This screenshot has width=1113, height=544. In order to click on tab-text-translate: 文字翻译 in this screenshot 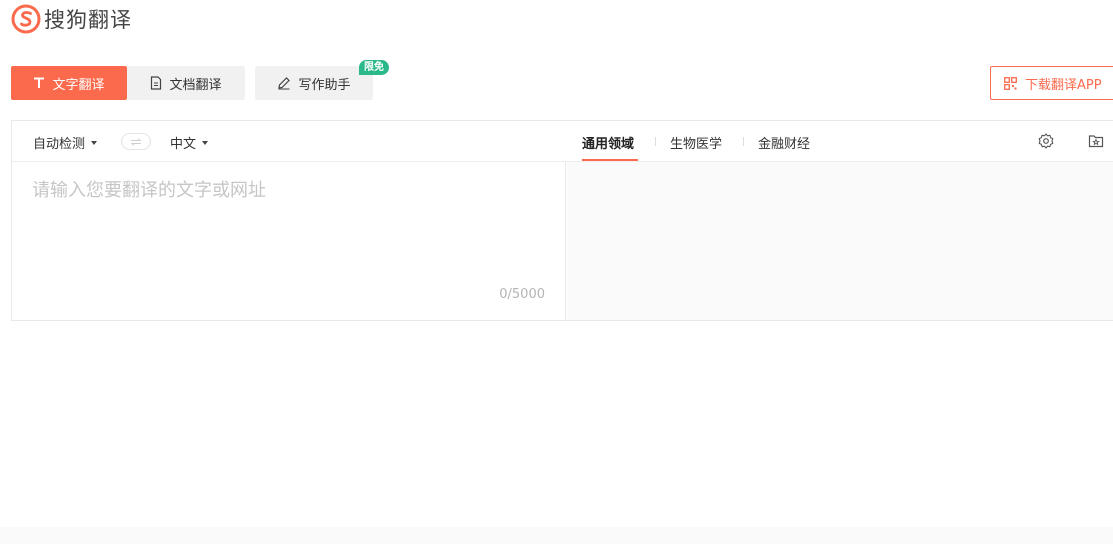, I will do `click(69, 83)`.